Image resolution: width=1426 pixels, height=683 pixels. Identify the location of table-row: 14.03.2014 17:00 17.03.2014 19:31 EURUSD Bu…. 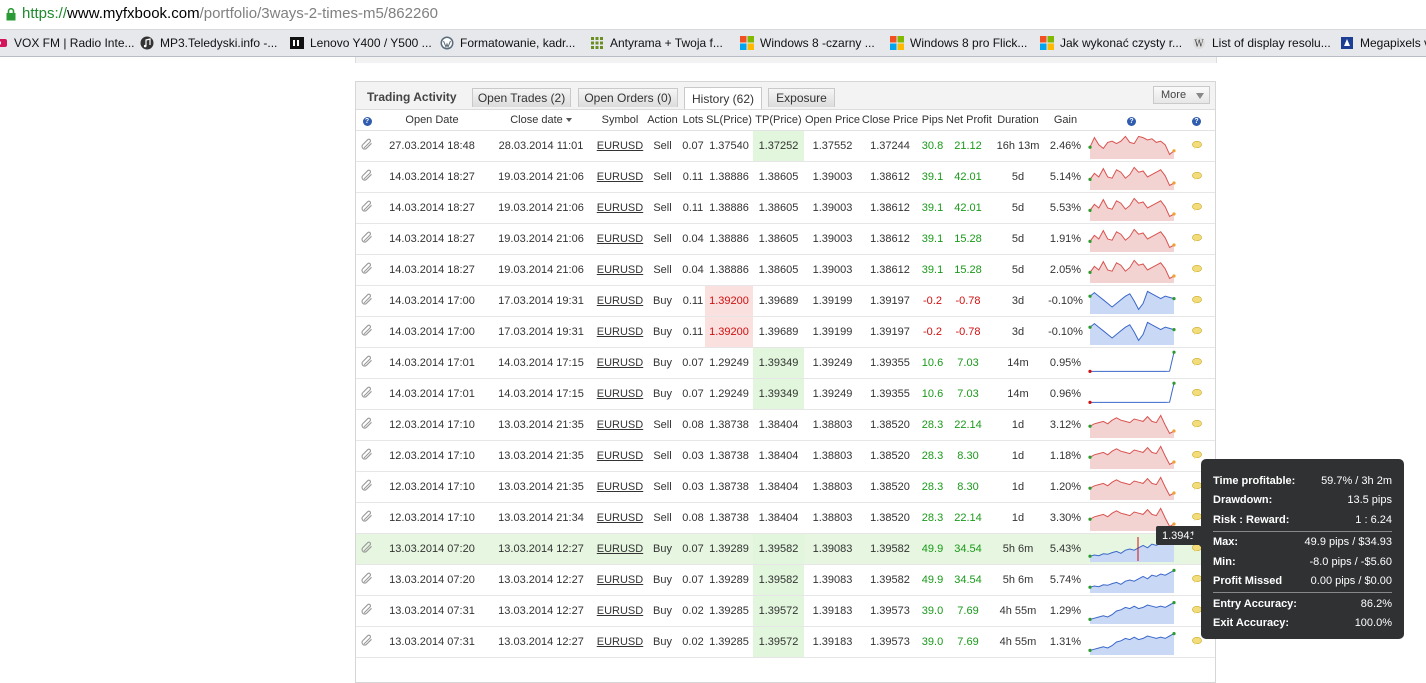
(785, 332).